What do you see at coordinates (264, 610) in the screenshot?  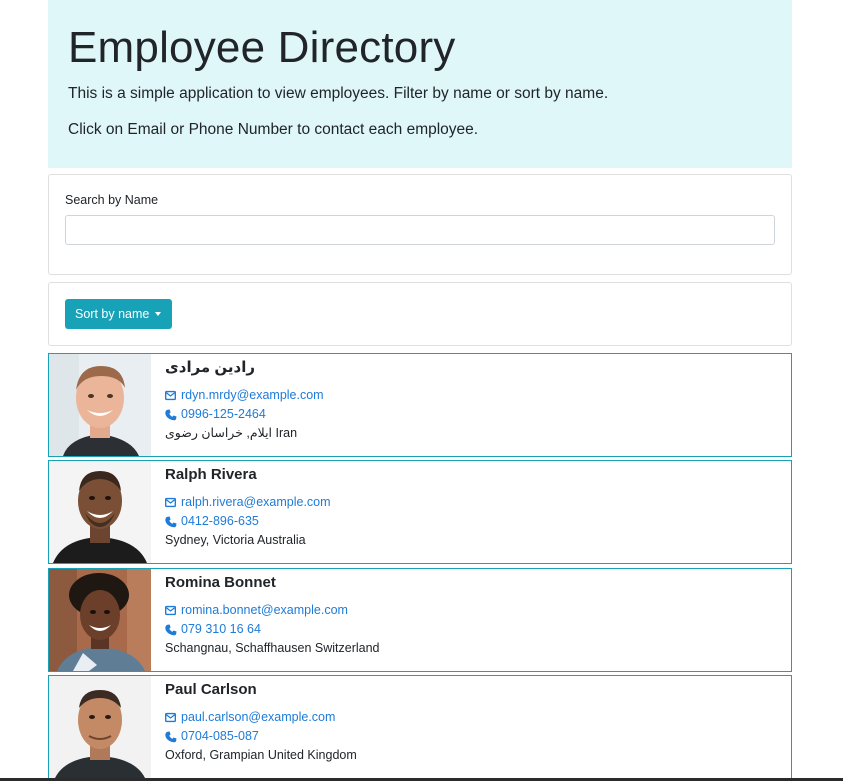 I see `employee-email-link: romina.bonnet@example.com` at bounding box center [264, 610].